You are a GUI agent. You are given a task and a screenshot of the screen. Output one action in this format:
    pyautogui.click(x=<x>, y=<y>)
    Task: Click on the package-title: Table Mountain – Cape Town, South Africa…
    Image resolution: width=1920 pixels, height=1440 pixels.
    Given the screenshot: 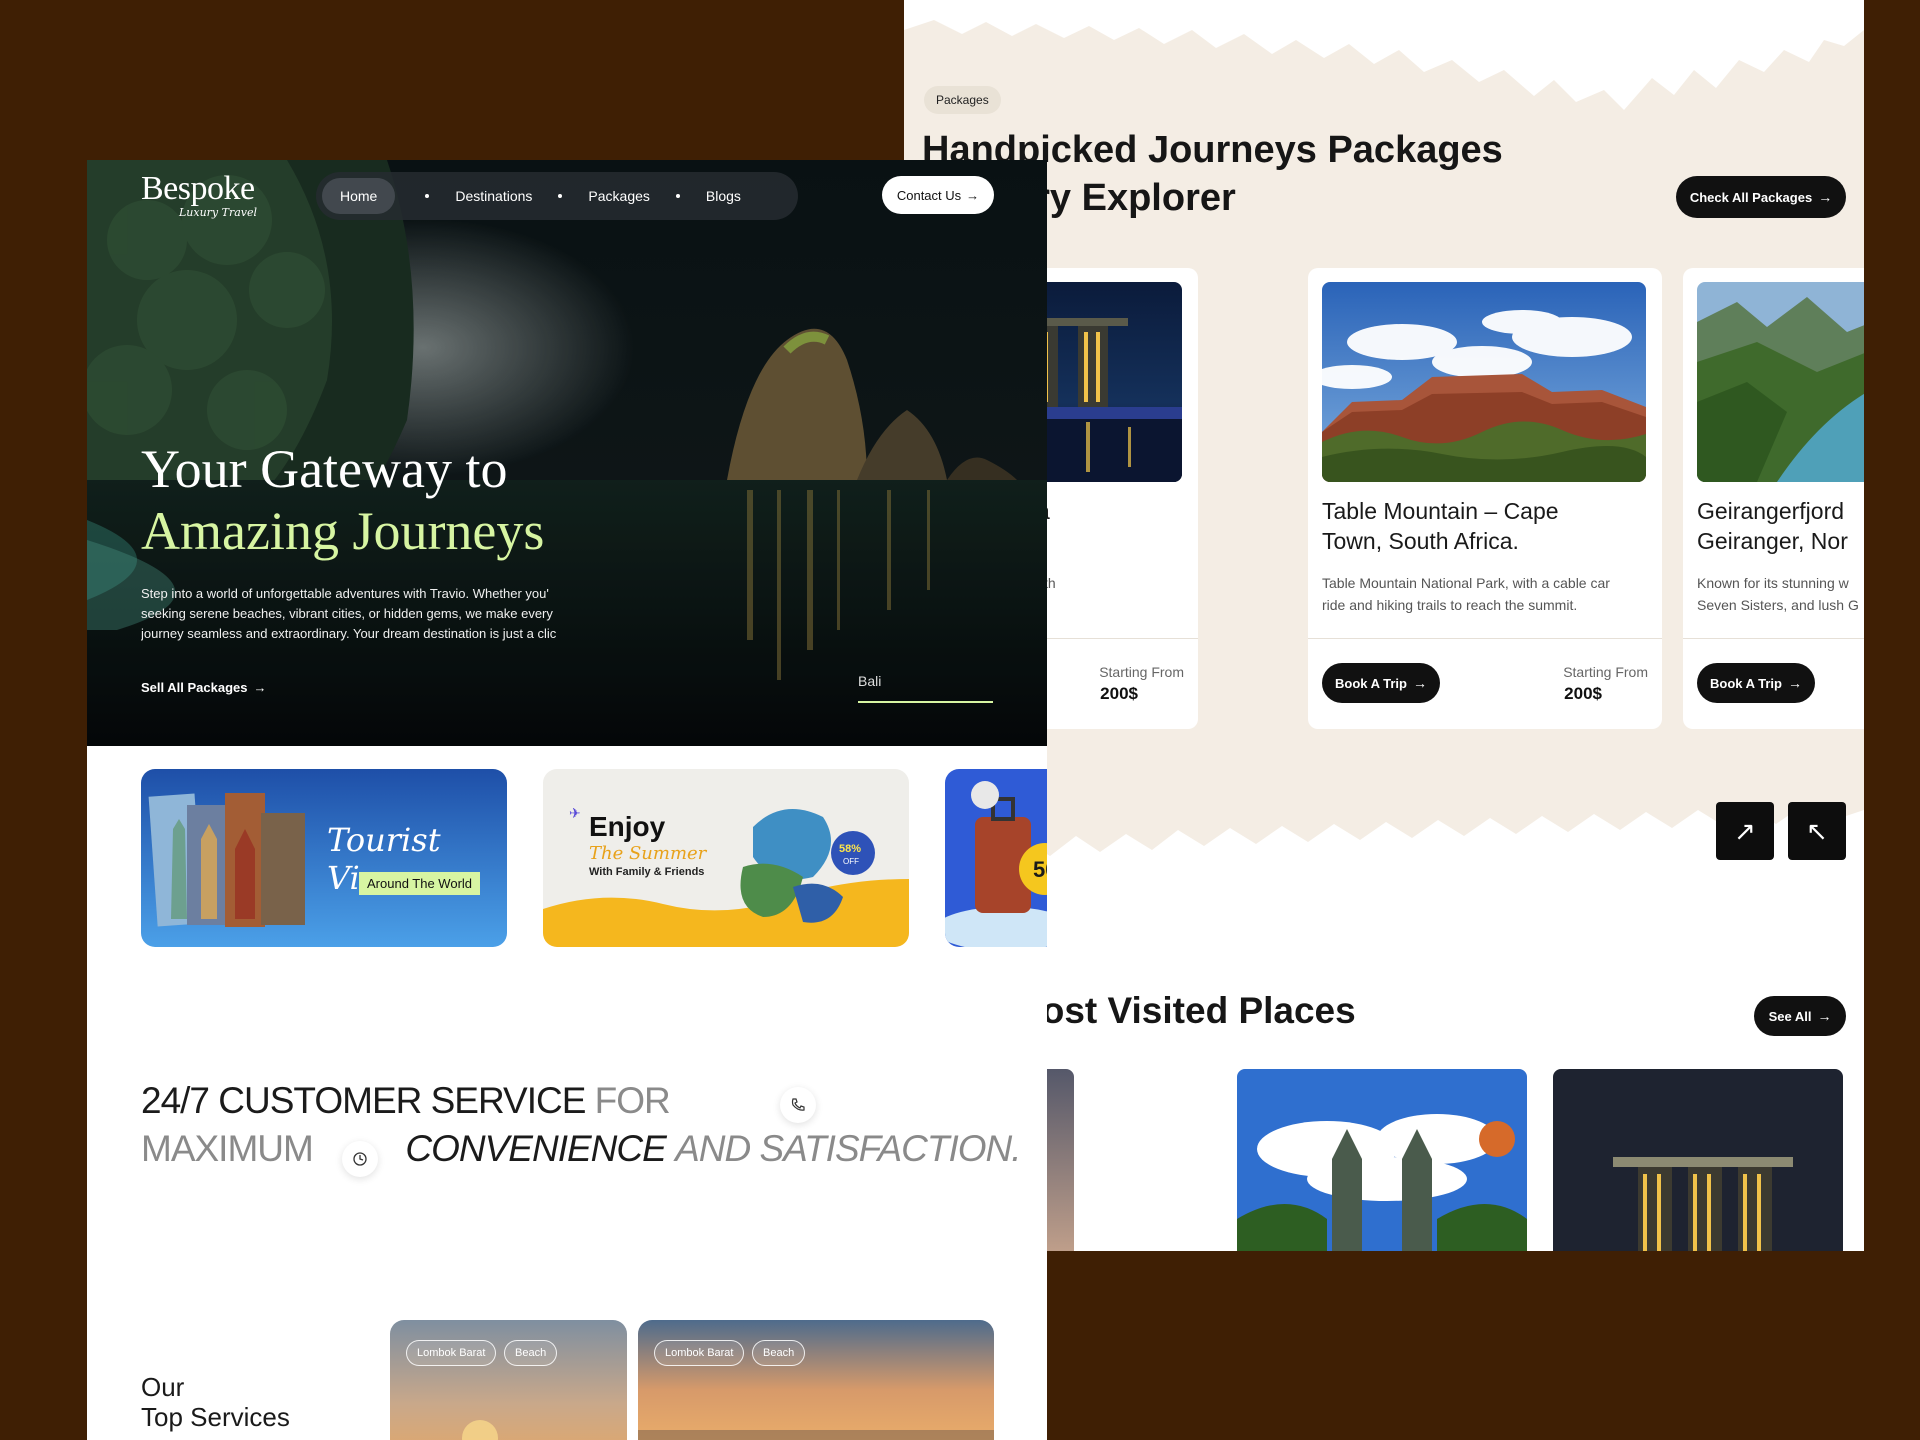 What is the action you would take?
    pyautogui.click(x=1440, y=526)
    